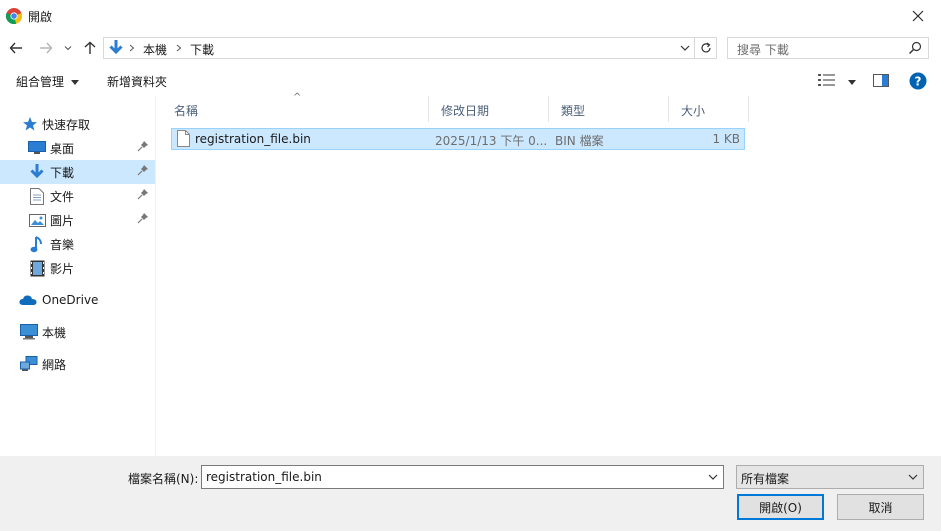 This screenshot has height=531, width=941. I want to click on sidebar-item-network: 網路, so click(77, 364).